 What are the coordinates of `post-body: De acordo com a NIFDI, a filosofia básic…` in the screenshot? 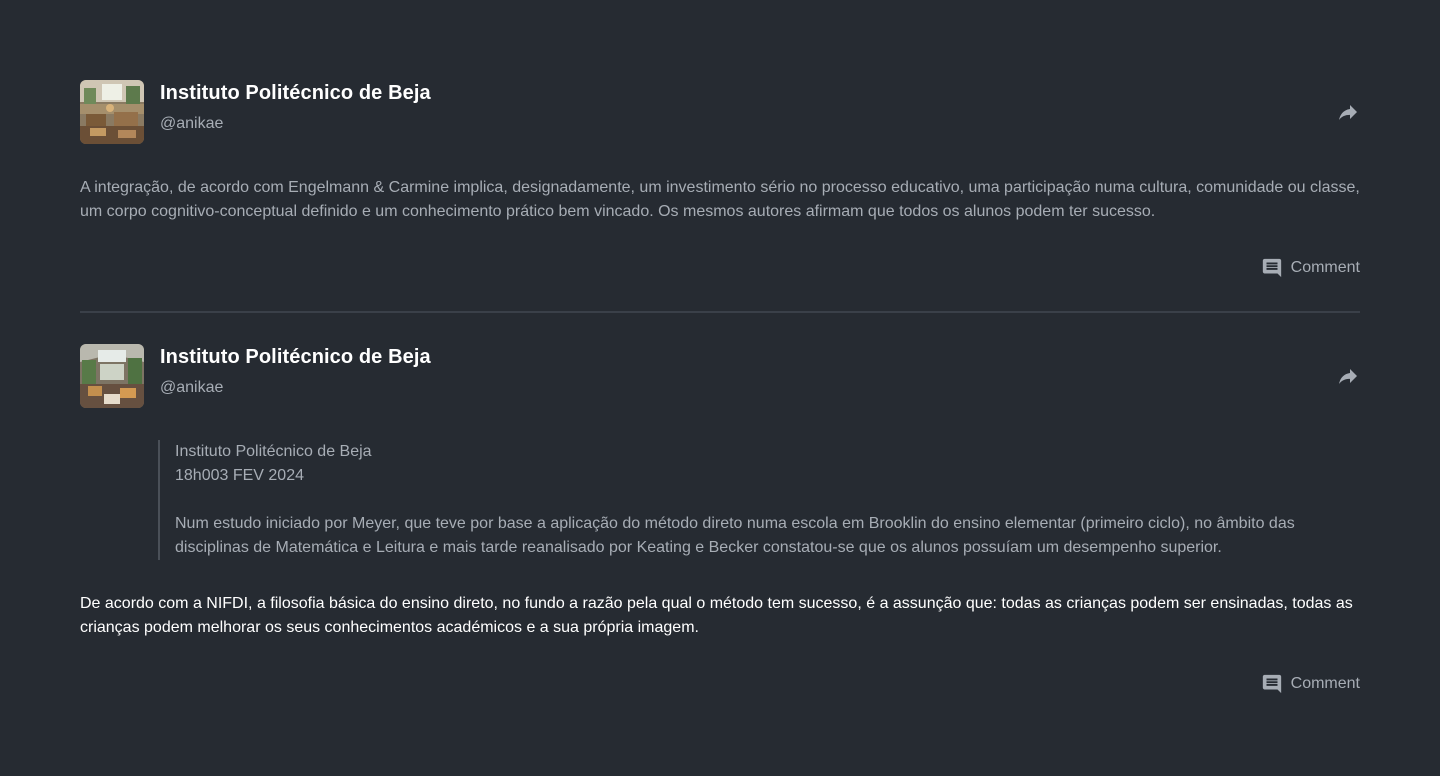 It's located at (716, 615).